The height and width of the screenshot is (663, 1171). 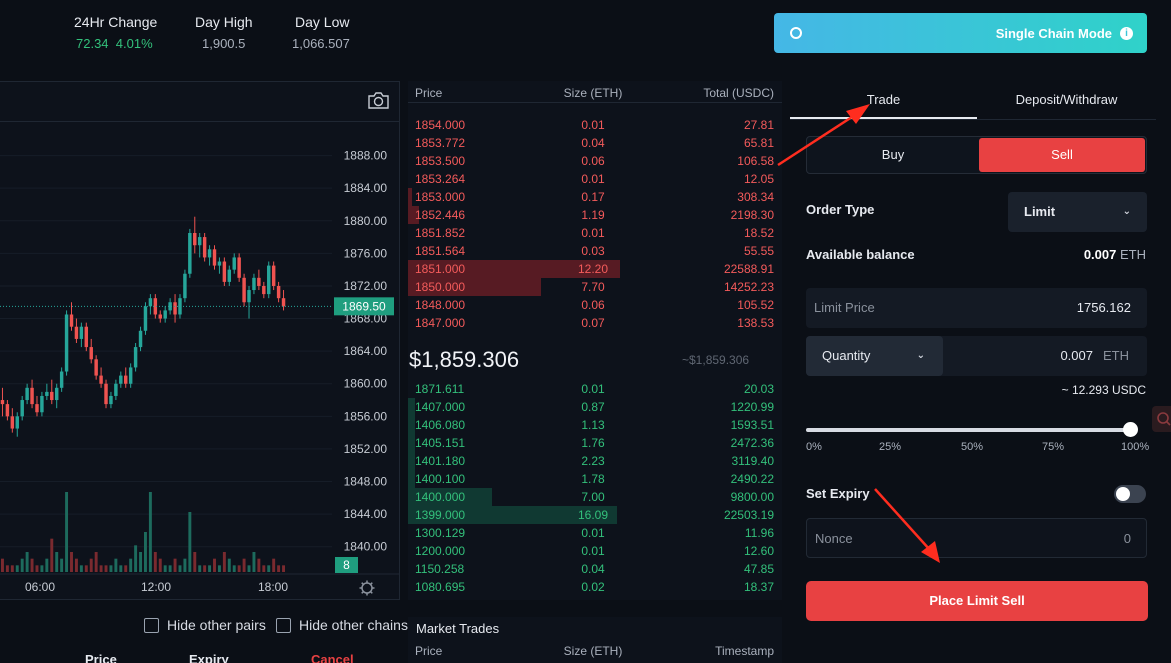 What do you see at coordinates (595, 443) in the screenshot?
I see `bid-row: 1405.151 1.76 2472.36` at bounding box center [595, 443].